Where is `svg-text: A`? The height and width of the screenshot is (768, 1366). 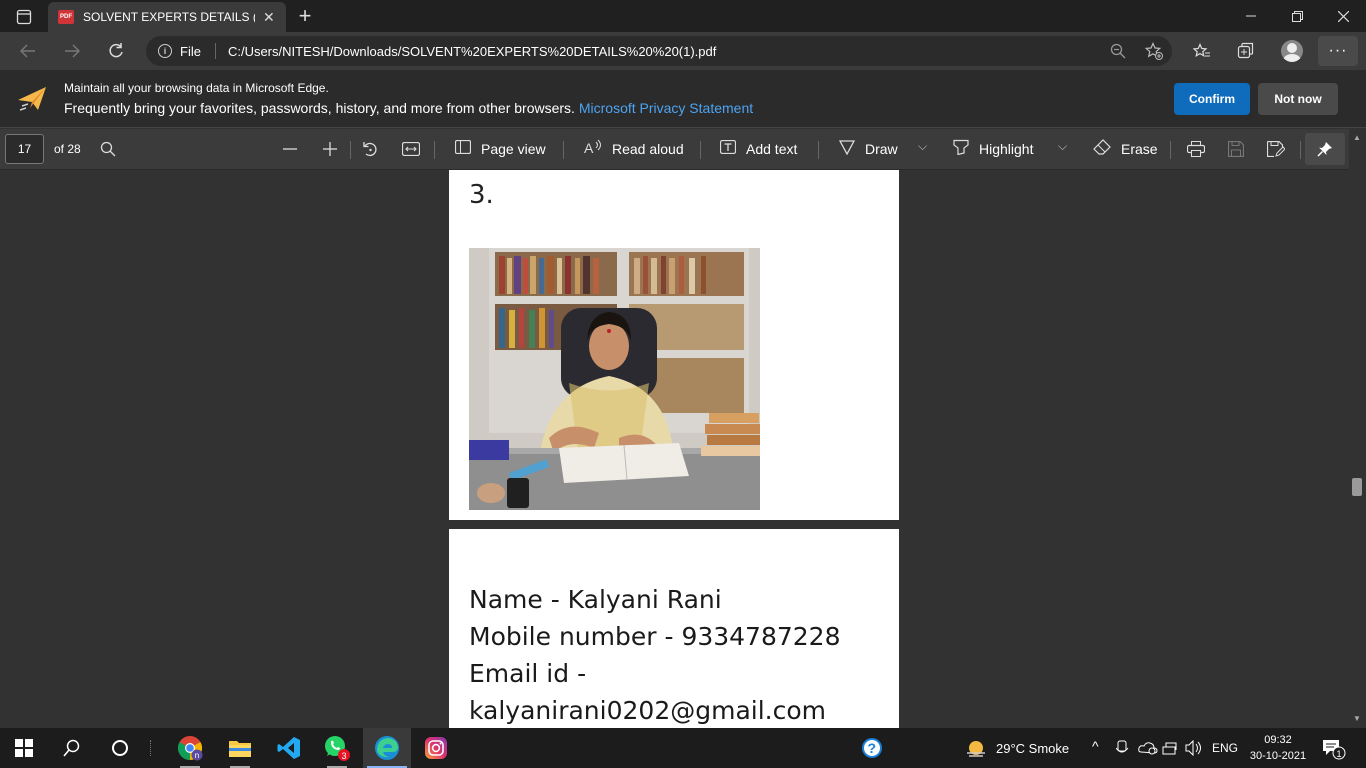 svg-text: A is located at coordinates (589, 147).